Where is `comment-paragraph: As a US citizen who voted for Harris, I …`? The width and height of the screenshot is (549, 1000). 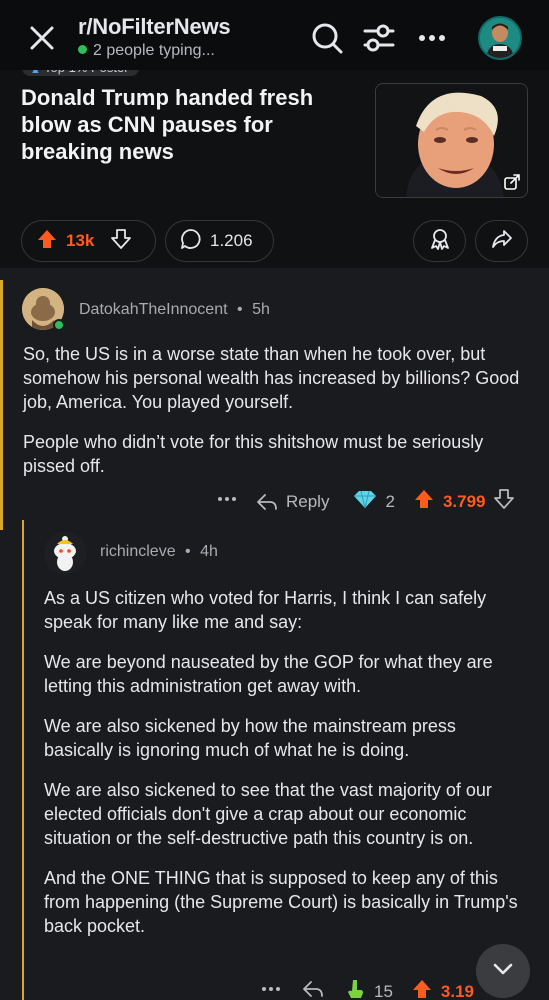 comment-paragraph: As a US citizen who voted for Harris, I … is located at coordinates (265, 610).